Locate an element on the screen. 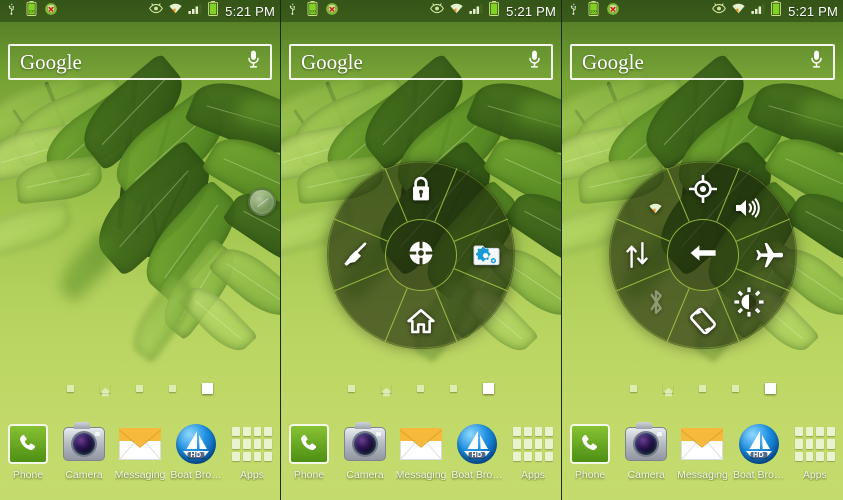 This screenshot has width=843, height=500. radial-segment-wifi is located at coordinates (656, 208).